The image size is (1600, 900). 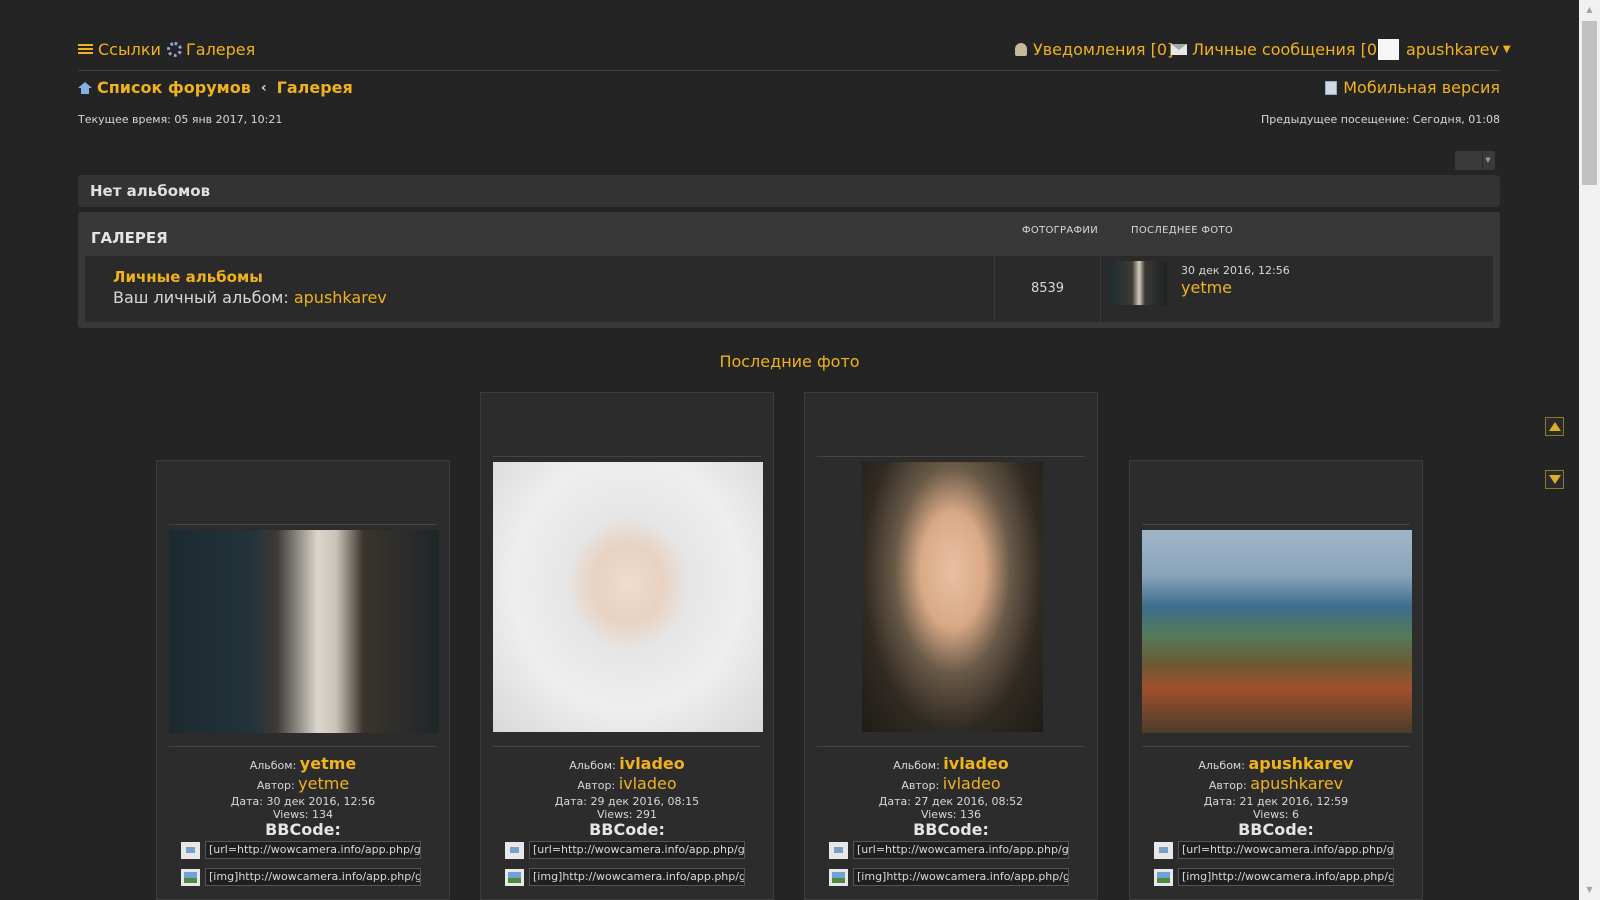 I want to click on home-icon, so click(x=85, y=87).